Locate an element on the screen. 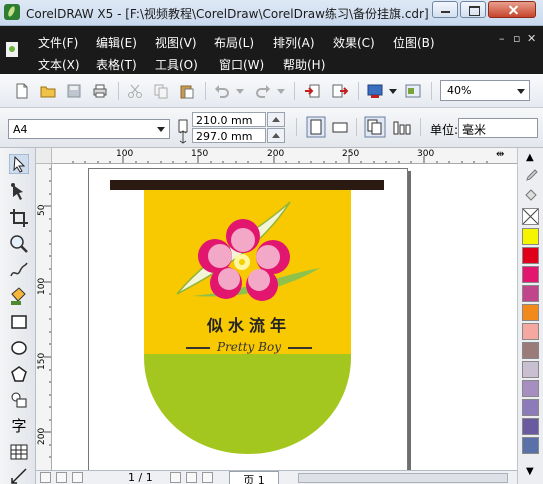 The width and height of the screenshot is (543, 484). units-select: 毫米 is located at coordinates (498, 128).